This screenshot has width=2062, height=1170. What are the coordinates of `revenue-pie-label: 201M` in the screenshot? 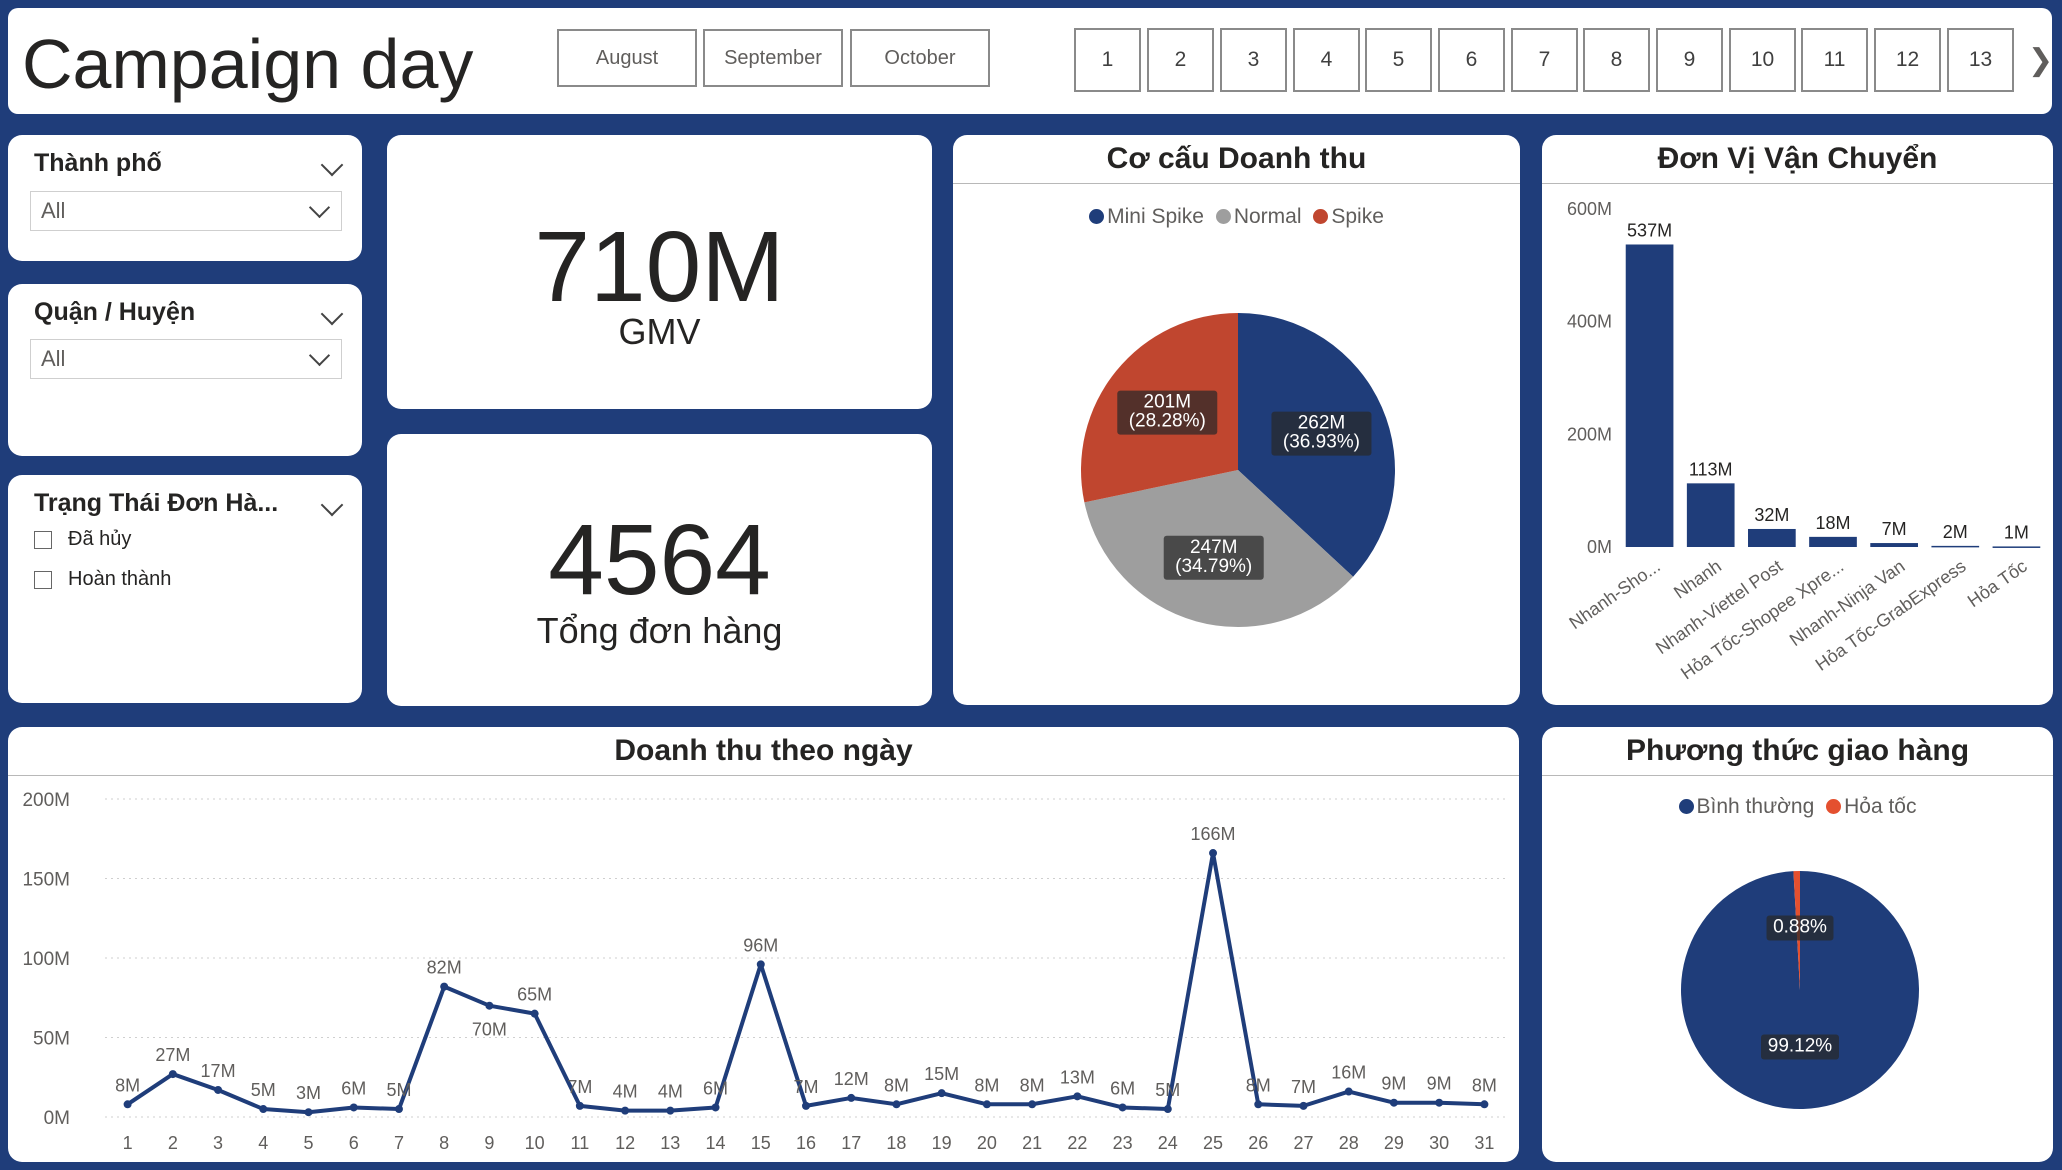 It's located at (1168, 402).